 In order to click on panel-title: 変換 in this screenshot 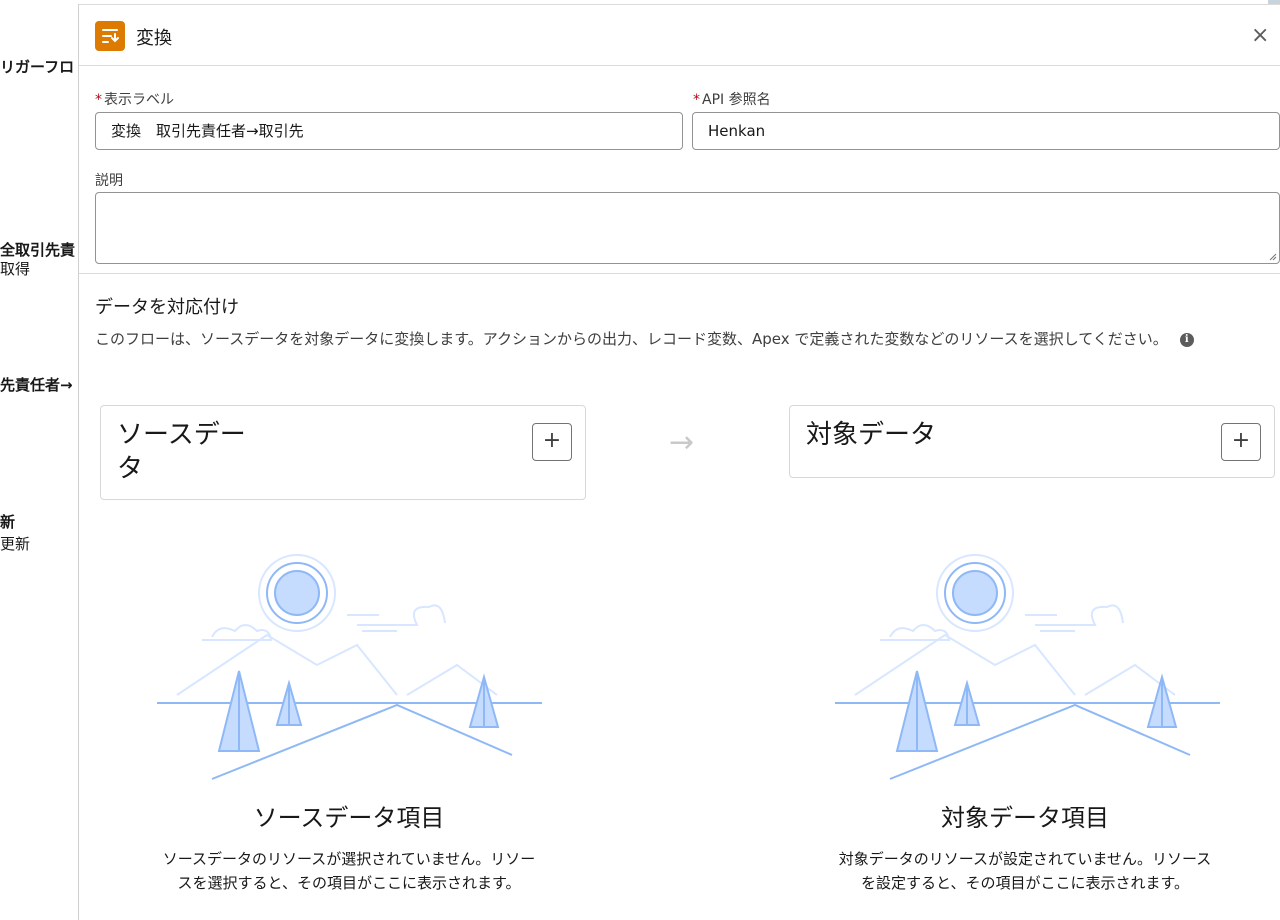, I will do `click(154, 38)`.